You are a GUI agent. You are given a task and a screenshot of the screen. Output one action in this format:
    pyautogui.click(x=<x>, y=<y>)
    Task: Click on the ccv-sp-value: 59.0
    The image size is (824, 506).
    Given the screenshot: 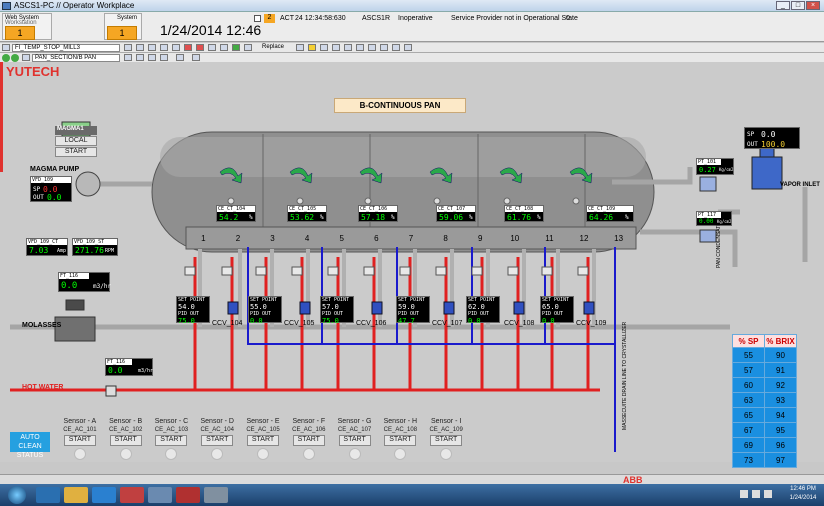 What is the action you would take?
    pyautogui.click(x=406, y=307)
    